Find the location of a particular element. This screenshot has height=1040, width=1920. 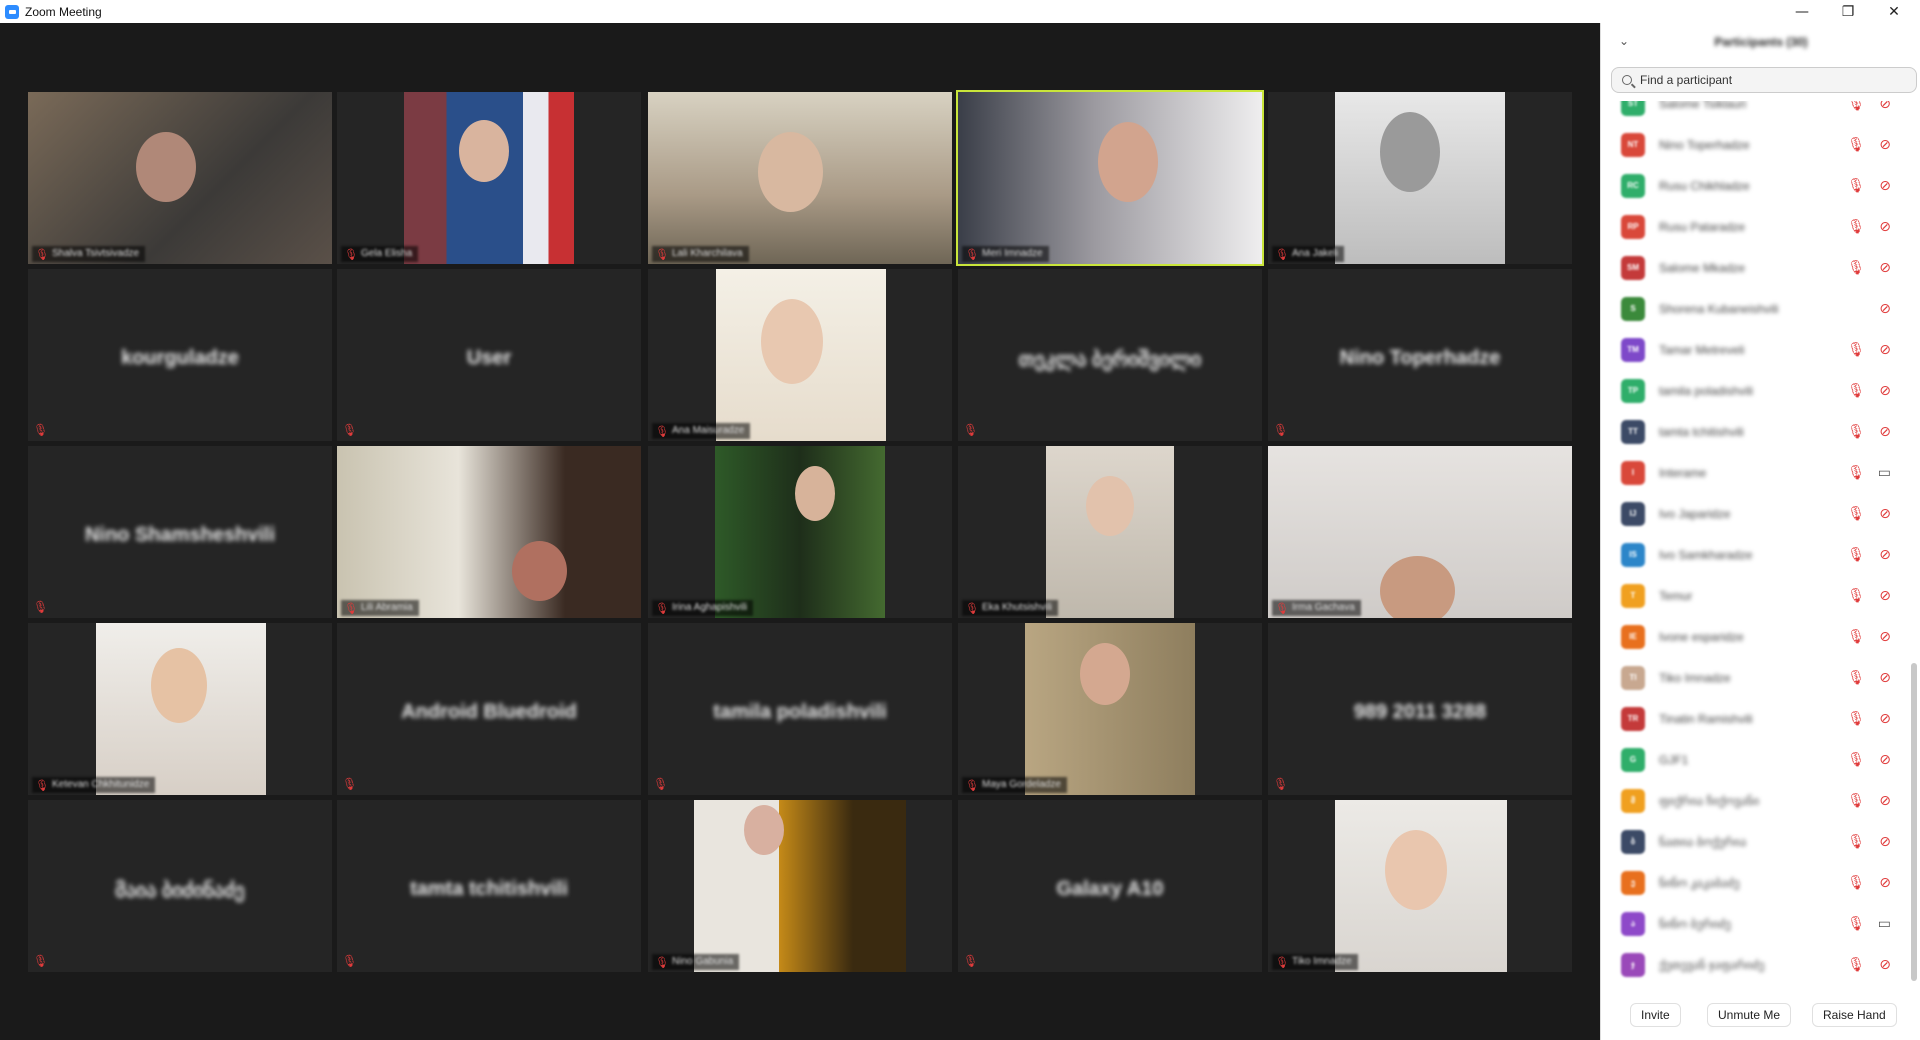

video-tile: Android Bluedroid 🎙 is located at coordinates (489, 709).